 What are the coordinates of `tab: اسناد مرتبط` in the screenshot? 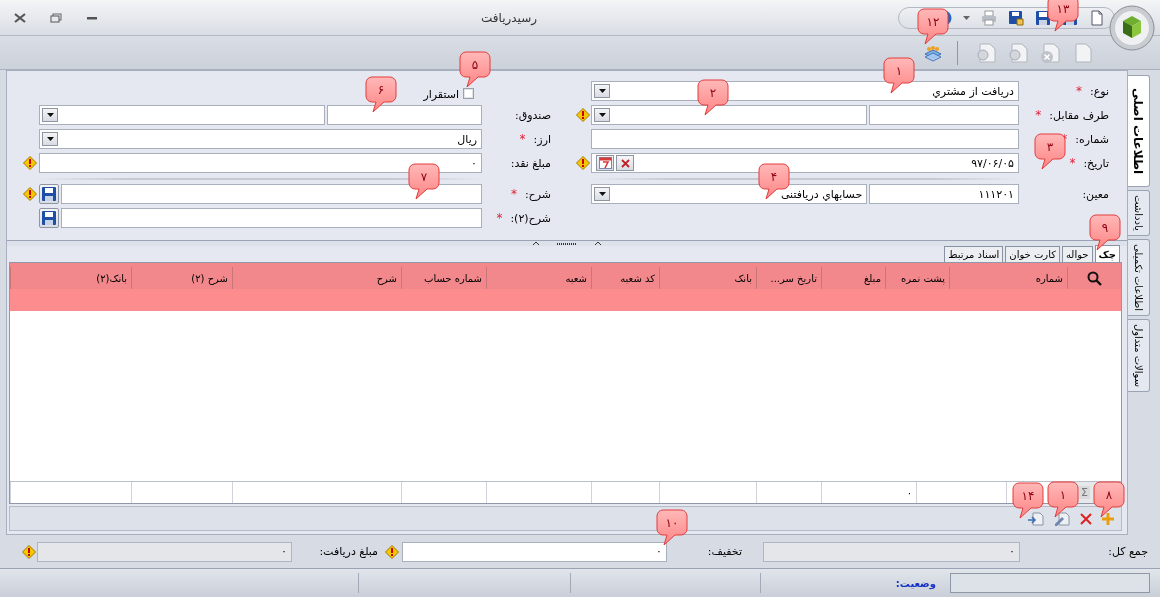 It's located at (974, 254).